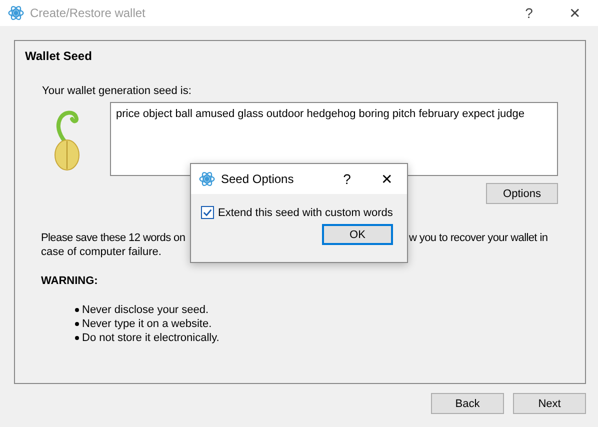 This screenshot has height=427, width=598. What do you see at coordinates (207, 212) in the screenshot?
I see `checkbox` at bounding box center [207, 212].